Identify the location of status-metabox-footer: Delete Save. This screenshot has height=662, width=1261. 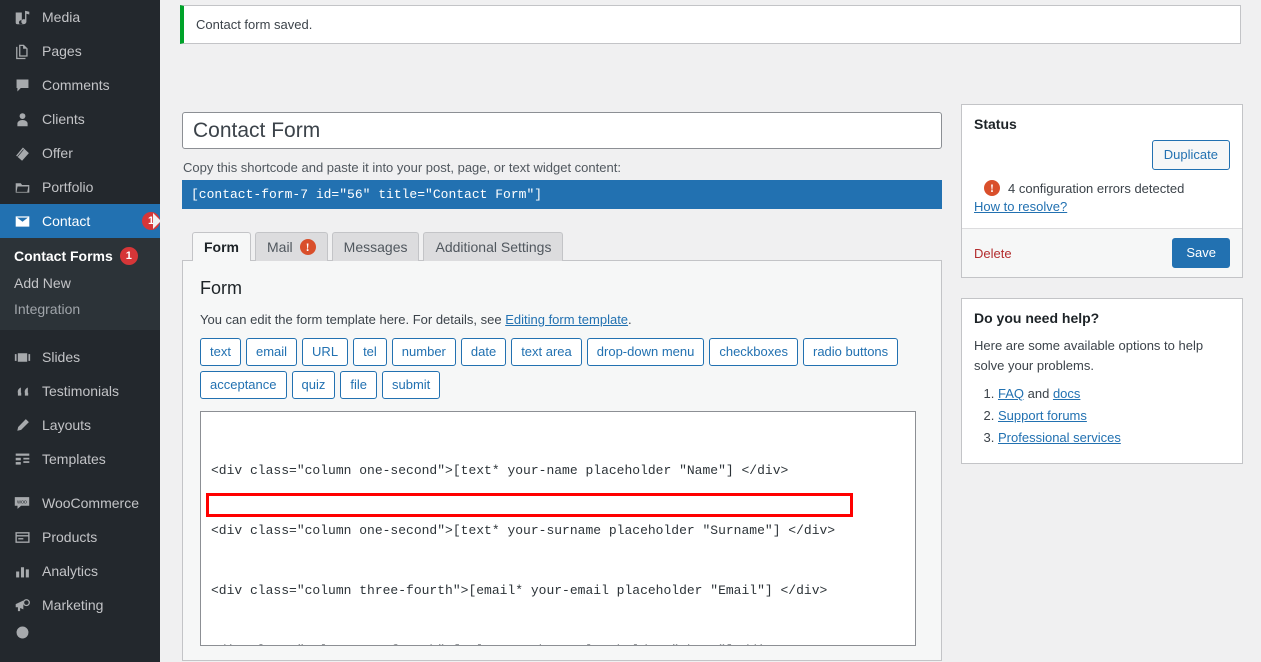
(1102, 252).